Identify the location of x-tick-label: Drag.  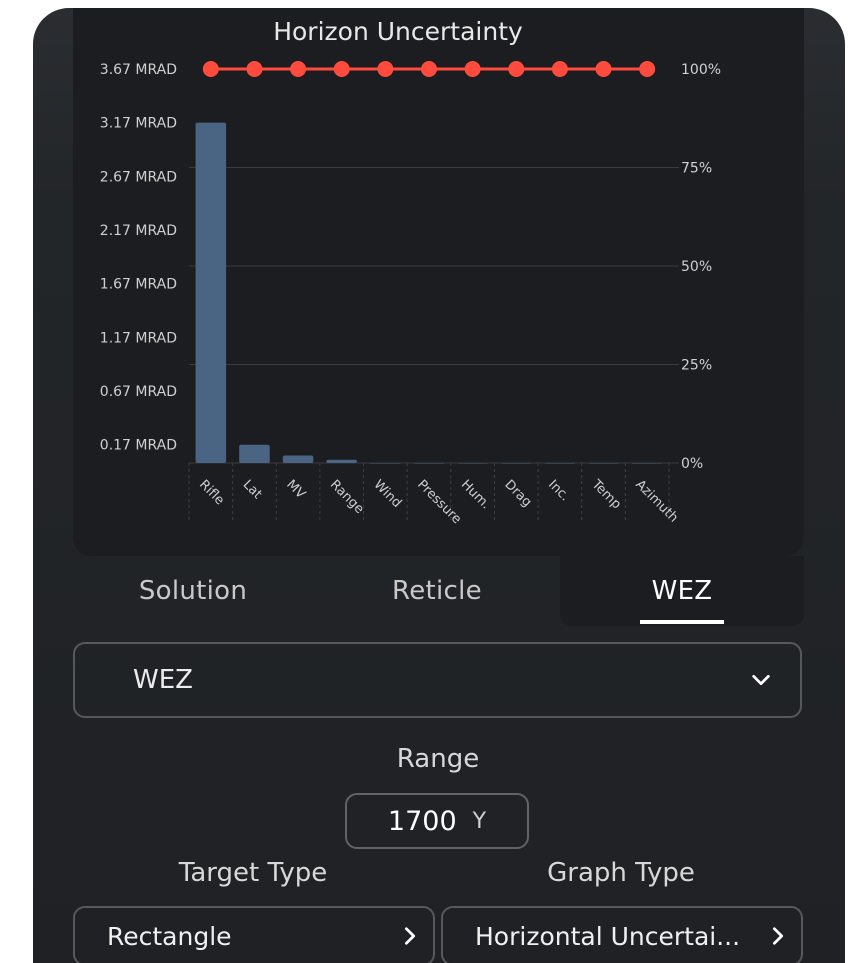
(517, 493).